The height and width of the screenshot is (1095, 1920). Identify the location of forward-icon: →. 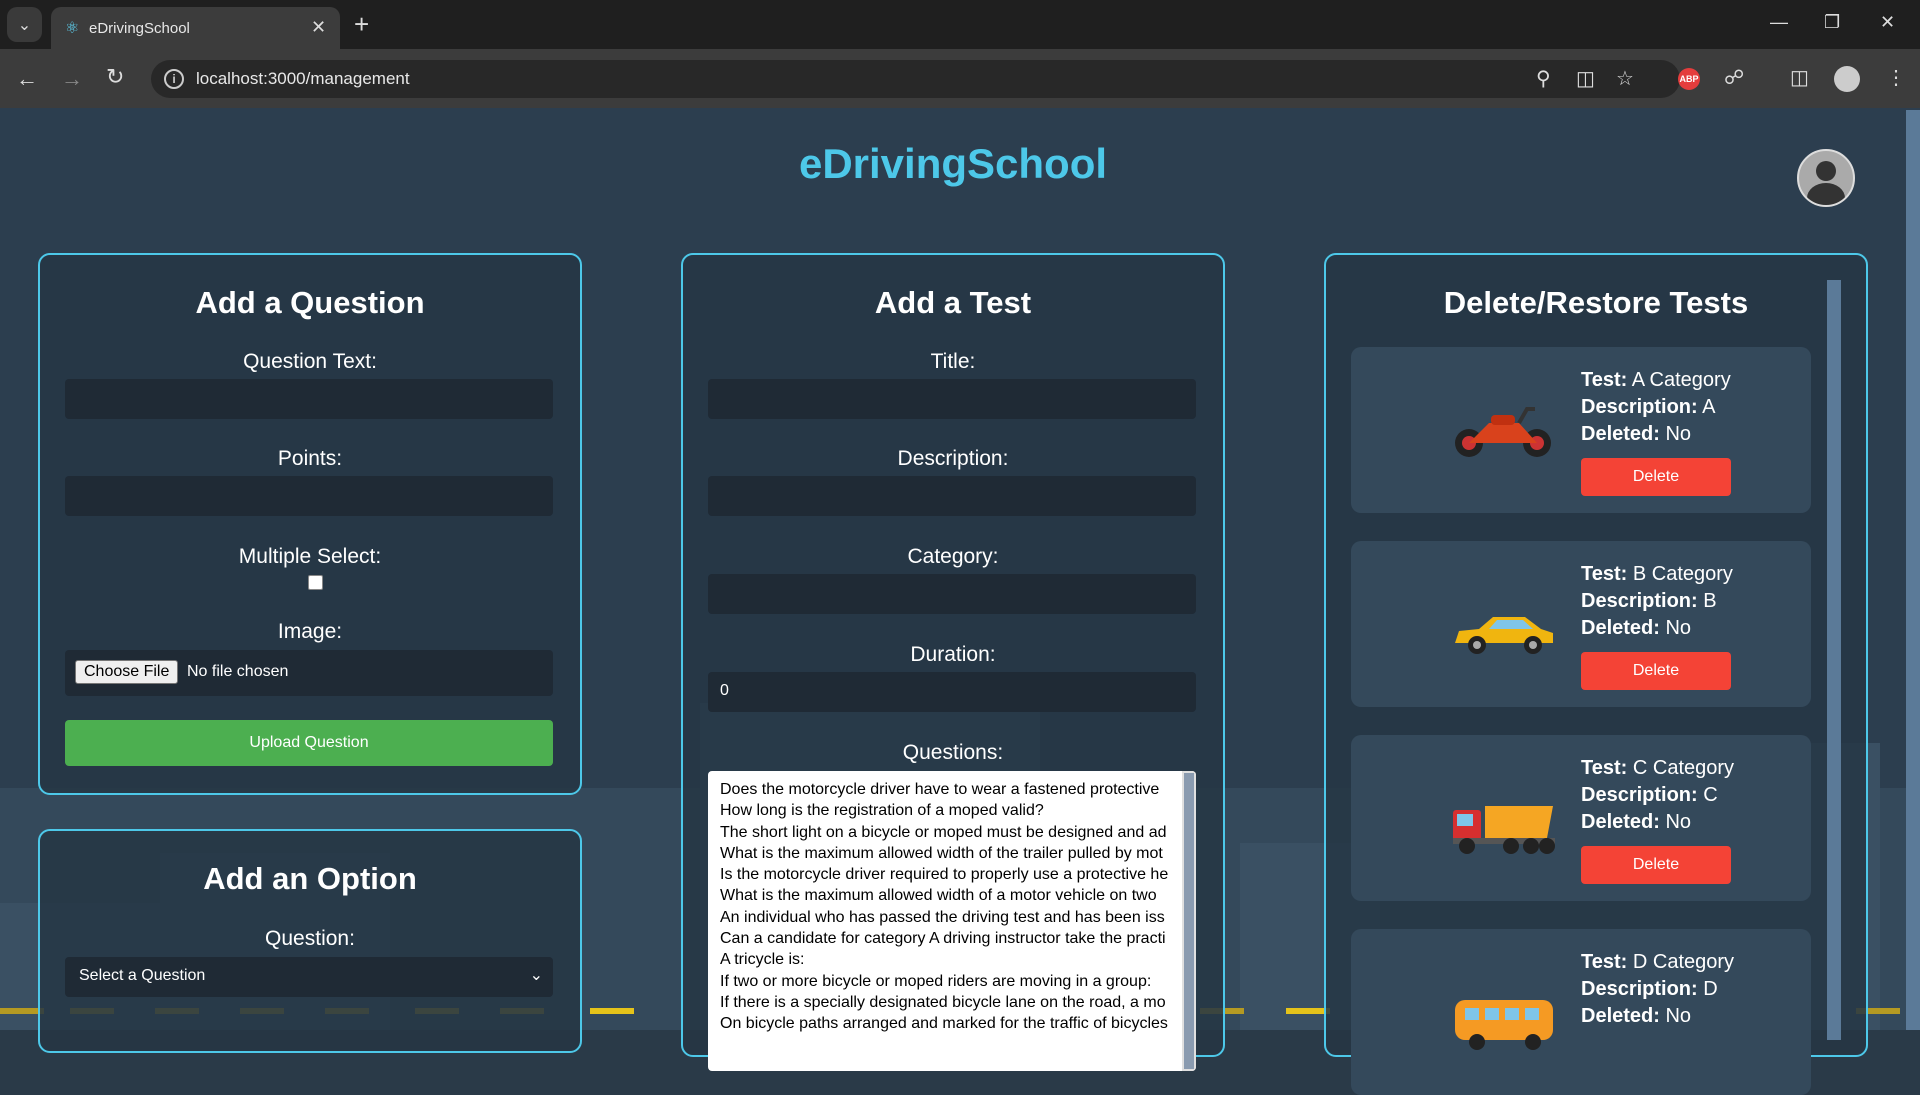
(72, 79).